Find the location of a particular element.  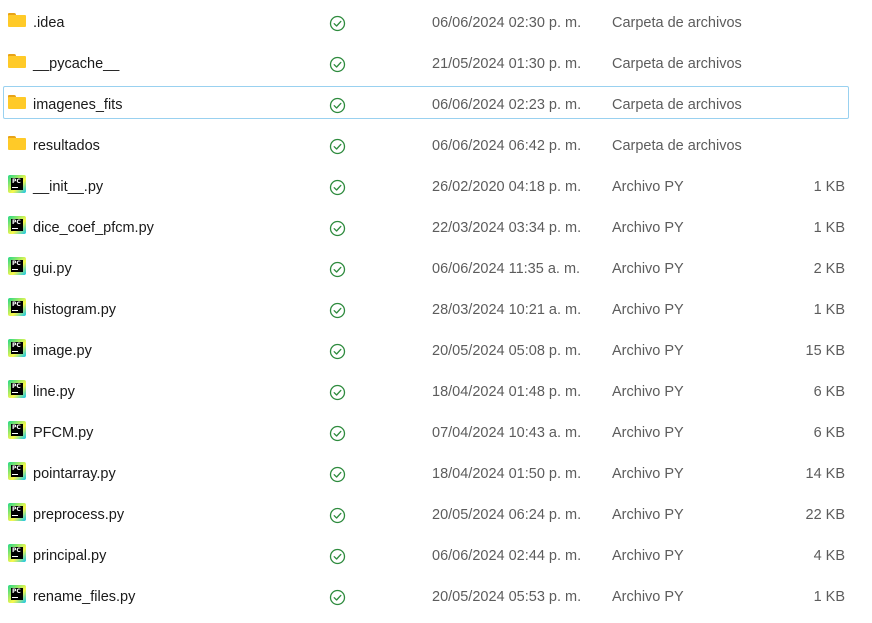

folder-icon is located at coordinates (17, 61).